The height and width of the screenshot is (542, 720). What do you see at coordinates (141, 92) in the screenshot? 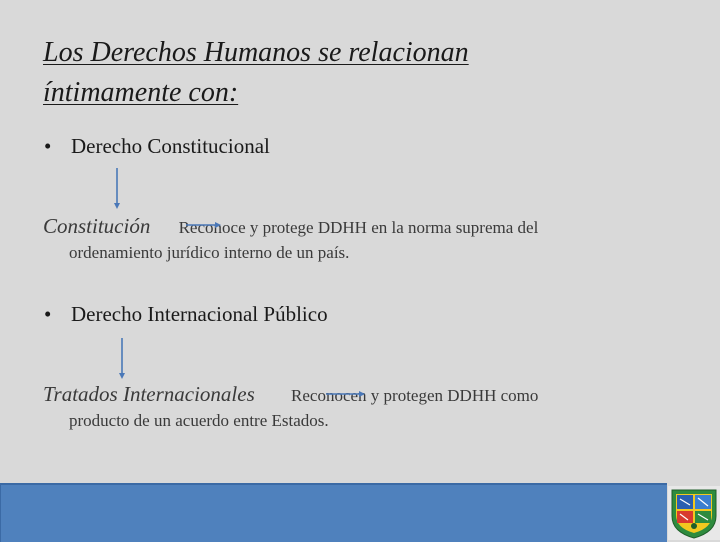
I see `title-line-2: íntimamente con:` at bounding box center [141, 92].